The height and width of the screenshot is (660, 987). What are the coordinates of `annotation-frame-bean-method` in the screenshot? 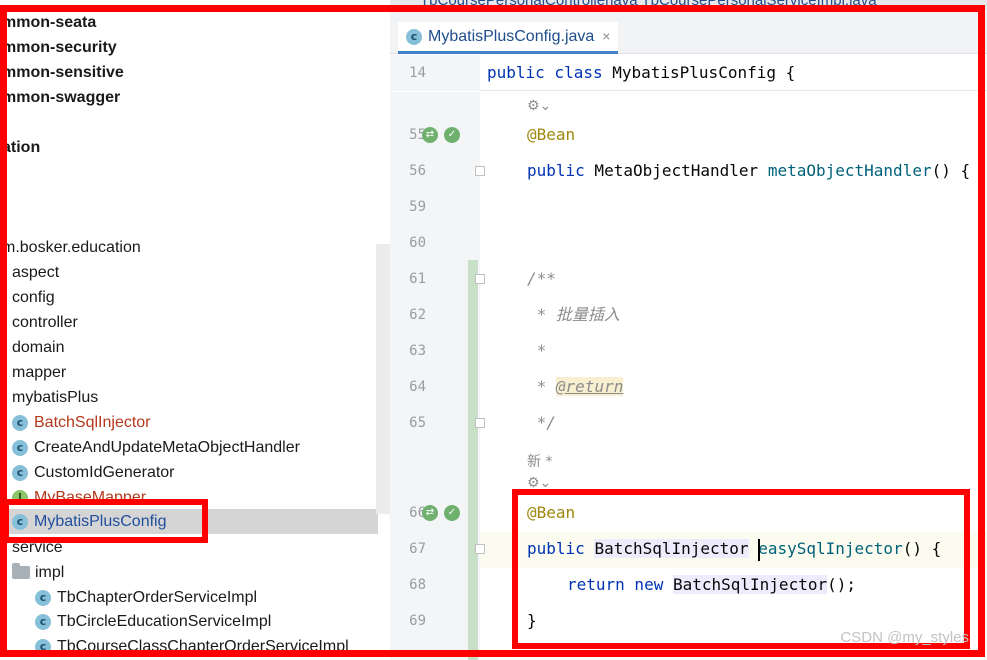 It's located at (741, 569).